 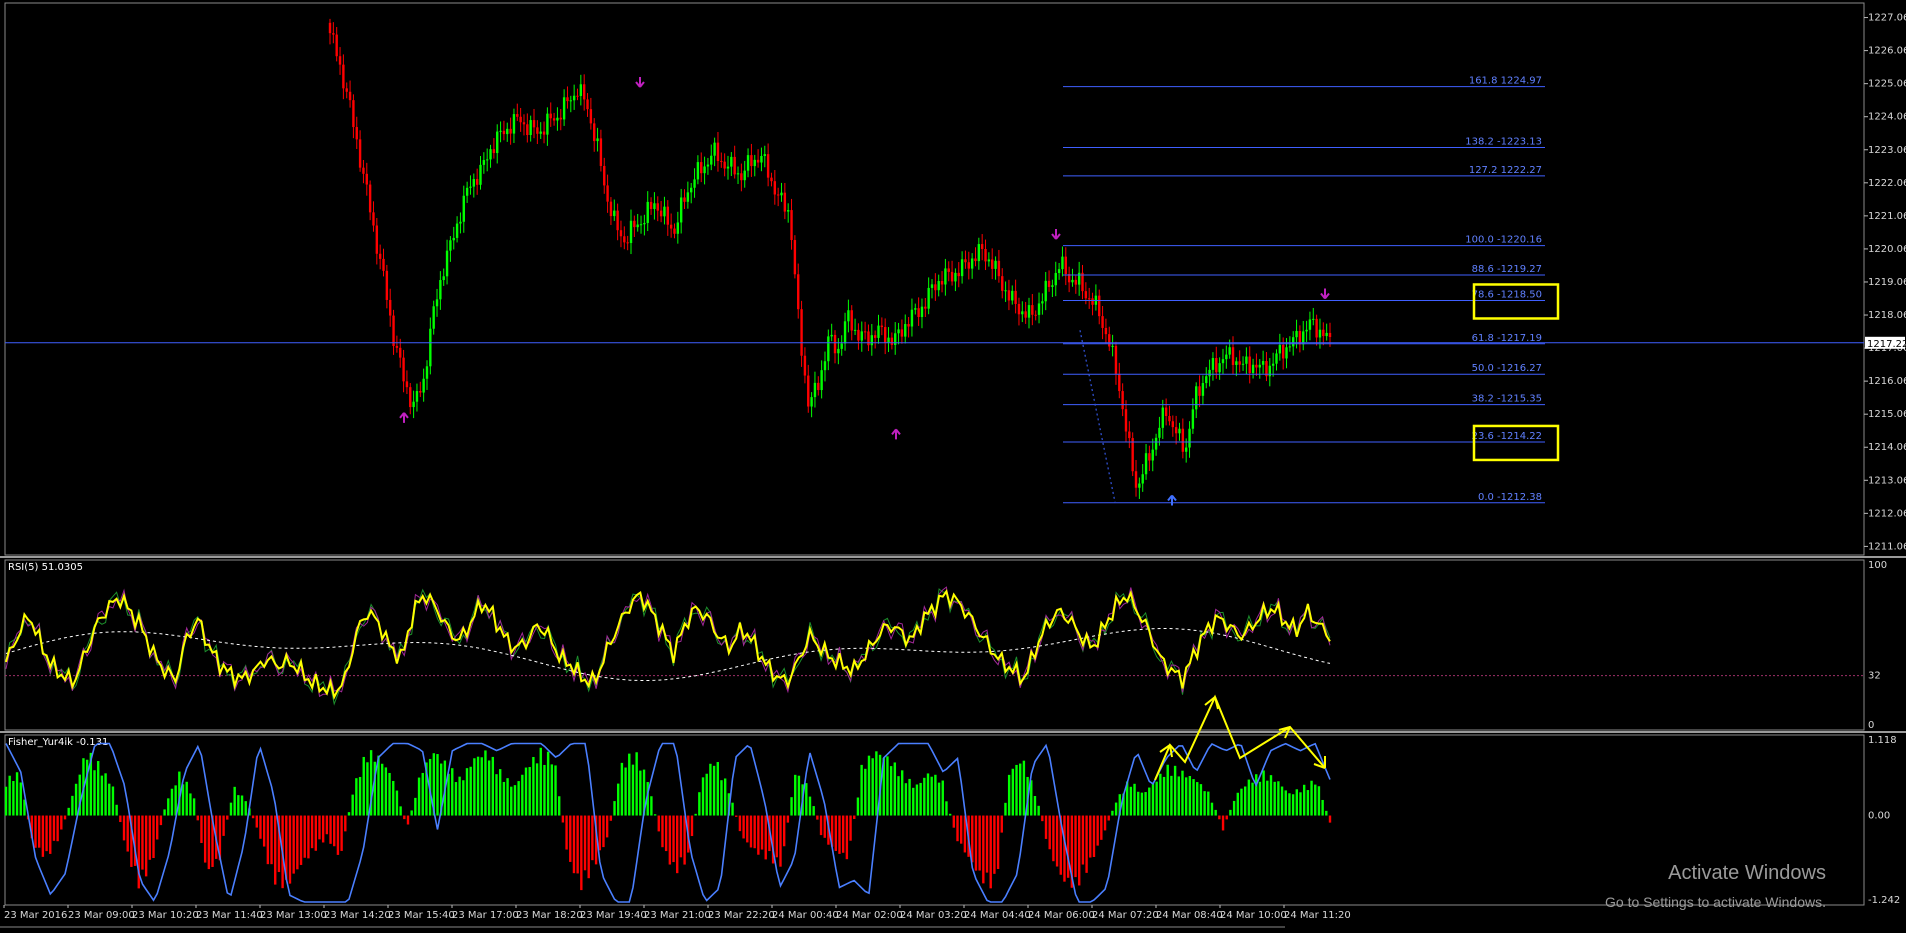 I want to click on price-axis-label: 1226.06, so click(x=1887, y=51).